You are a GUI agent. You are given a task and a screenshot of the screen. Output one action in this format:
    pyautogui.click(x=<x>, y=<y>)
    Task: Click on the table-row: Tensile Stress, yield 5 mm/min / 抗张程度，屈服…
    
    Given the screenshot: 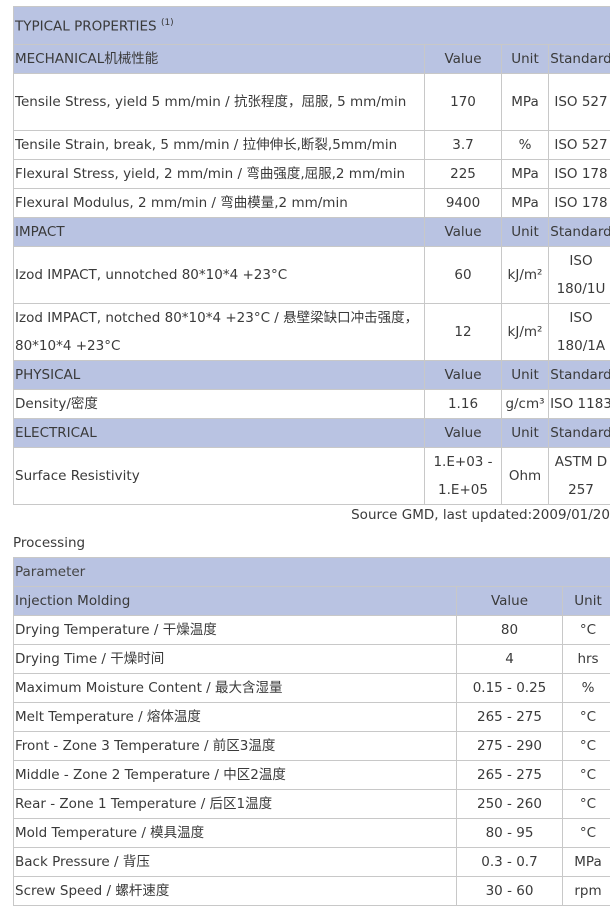 What is the action you would take?
    pyautogui.click(x=311, y=101)
    